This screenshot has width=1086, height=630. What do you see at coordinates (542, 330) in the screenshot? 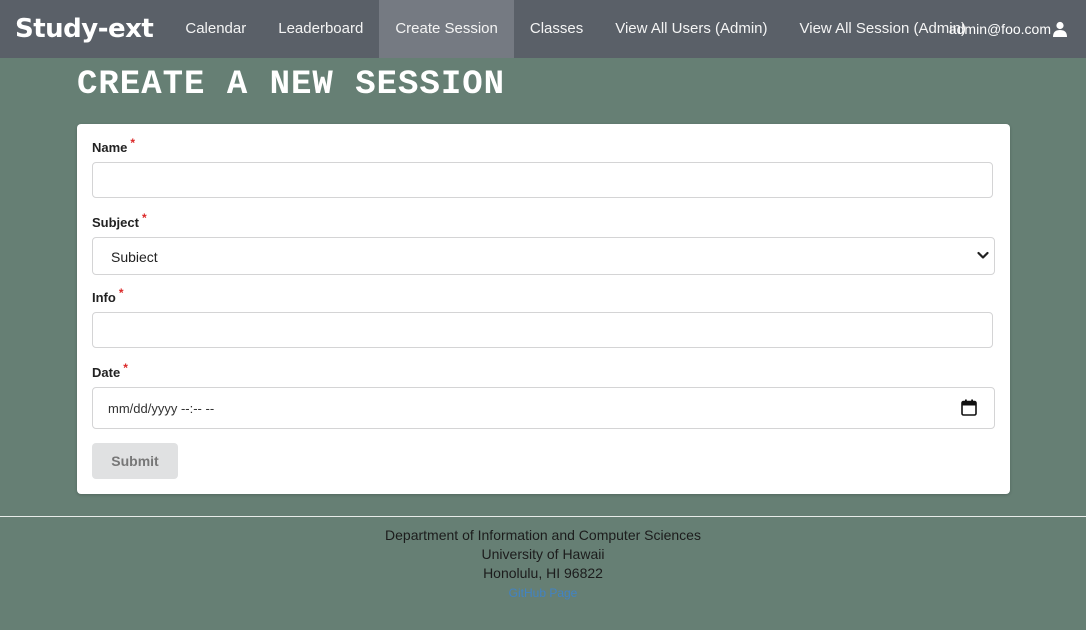
I see `info-input` at bounding box center [542, 330].